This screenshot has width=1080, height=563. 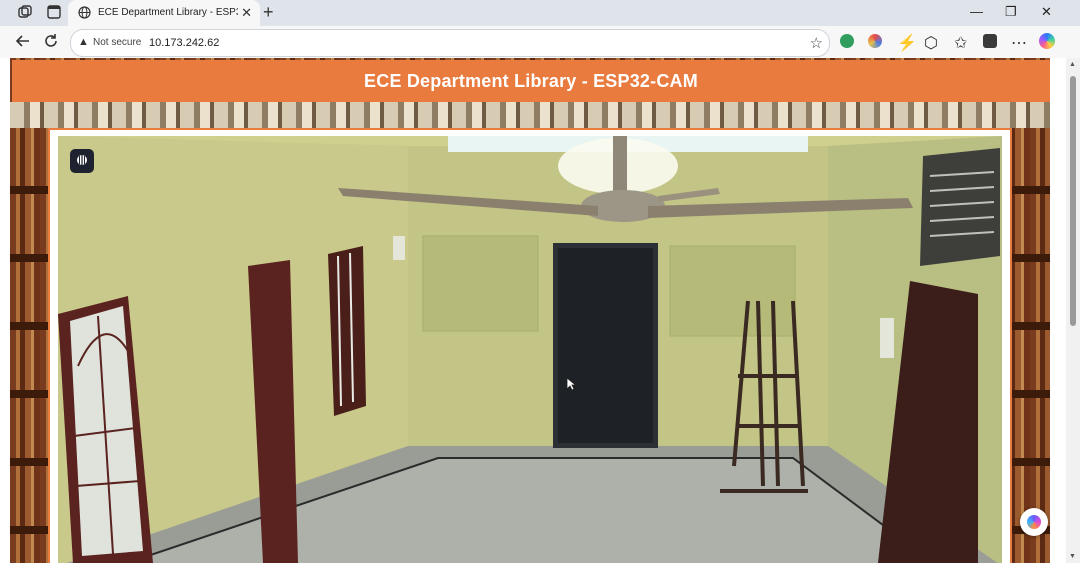 I want to click on extension-green-icon, so click(x=847, y=41).